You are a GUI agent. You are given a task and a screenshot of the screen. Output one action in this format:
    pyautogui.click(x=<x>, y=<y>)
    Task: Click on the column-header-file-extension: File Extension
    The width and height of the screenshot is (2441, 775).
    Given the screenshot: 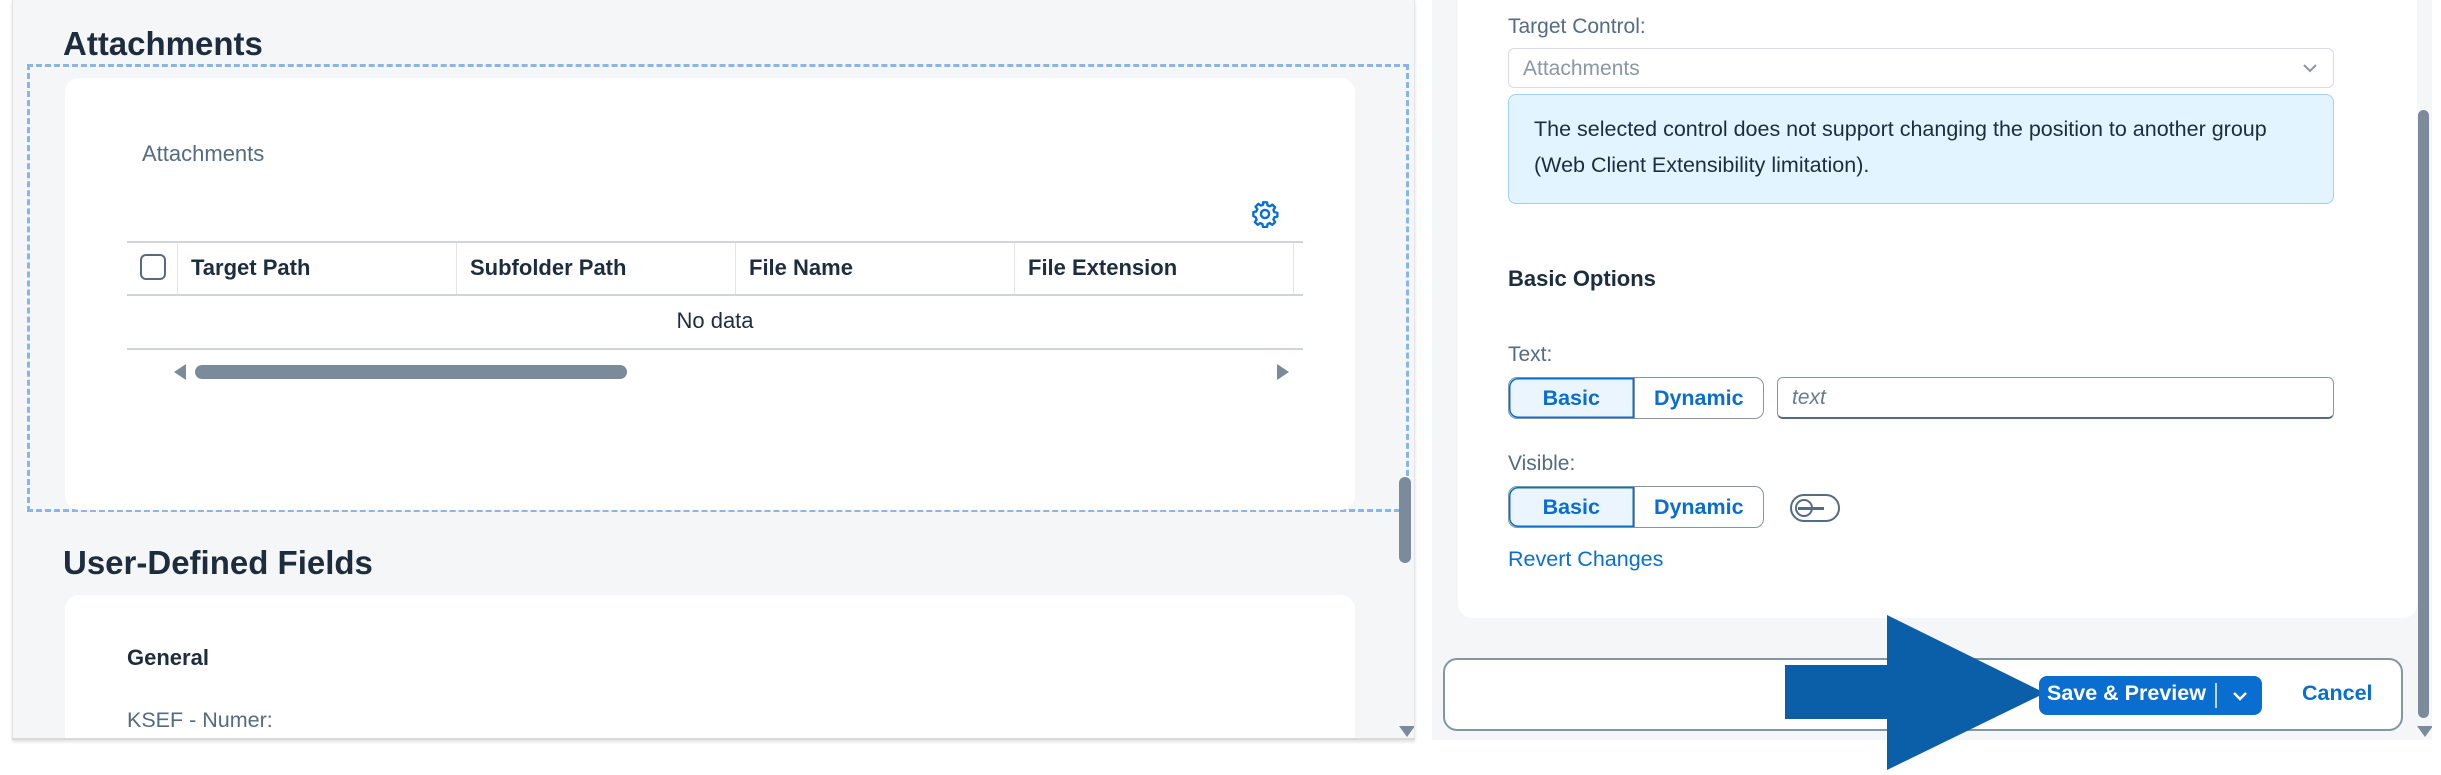 What is the action you would take?
    pyautogui.click(x=1102, y=268)
    